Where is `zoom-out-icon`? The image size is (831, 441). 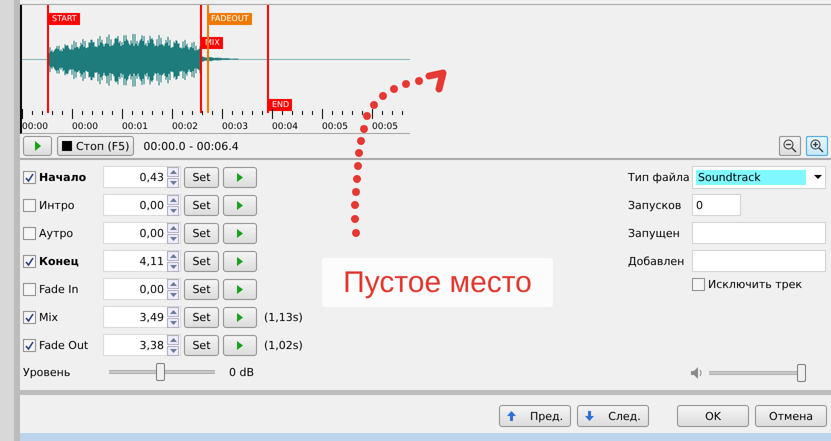
zoom-out-icon is located at coordinates (790, 146).